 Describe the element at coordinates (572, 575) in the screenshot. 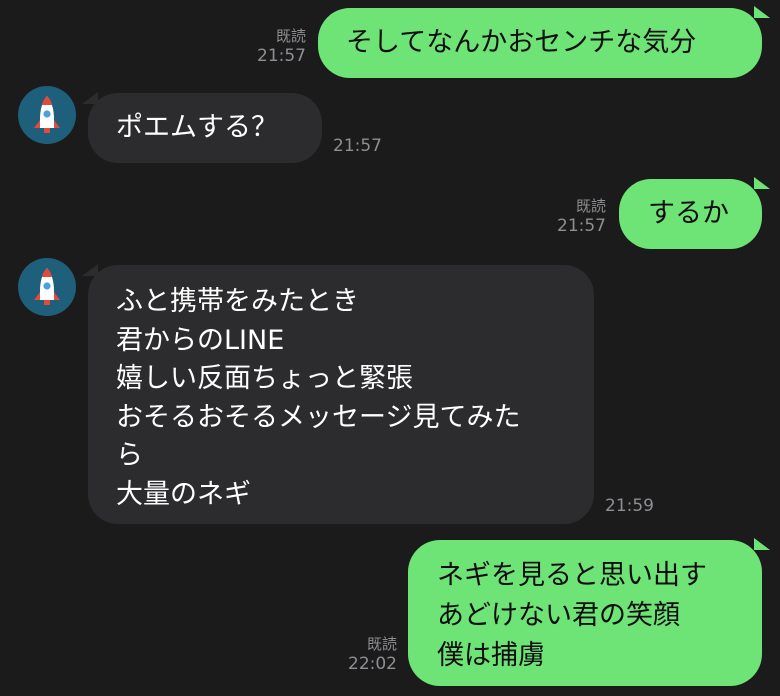

I see `message-line: ネギを見ると思い出す` at that location.